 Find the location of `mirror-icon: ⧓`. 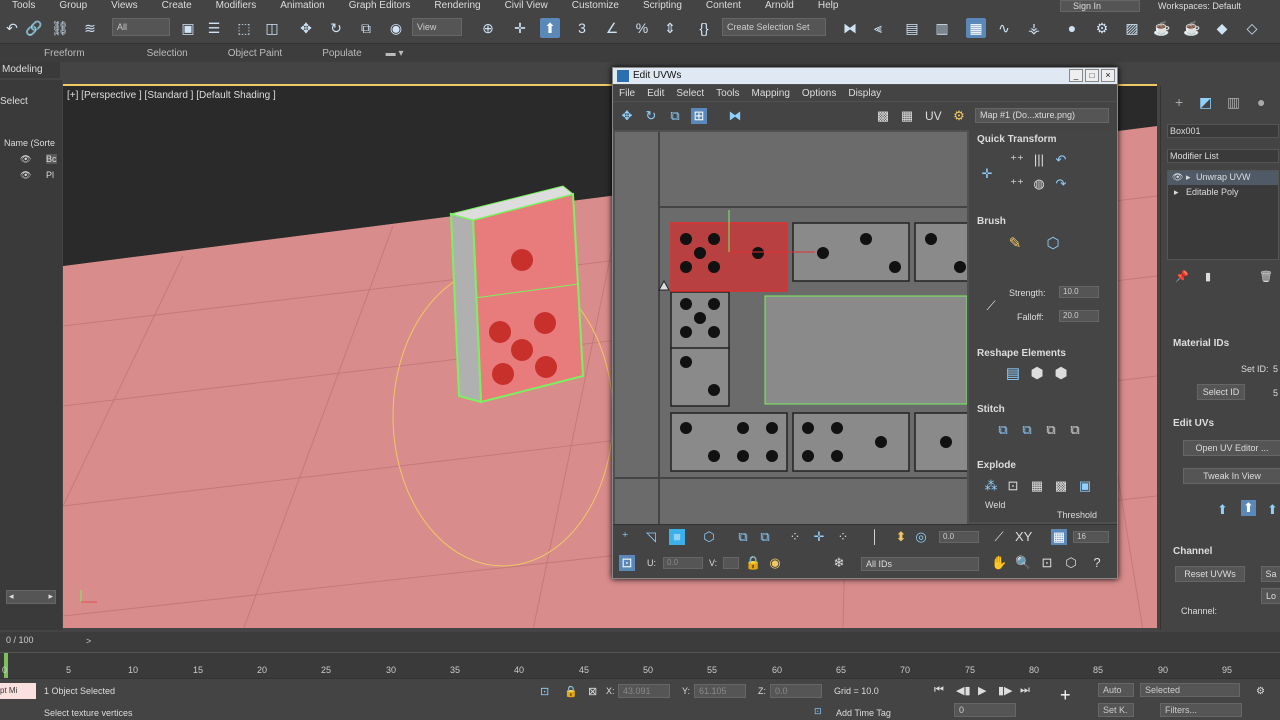

mirror-icon: ⧓ is located at coordinates (735, 116).